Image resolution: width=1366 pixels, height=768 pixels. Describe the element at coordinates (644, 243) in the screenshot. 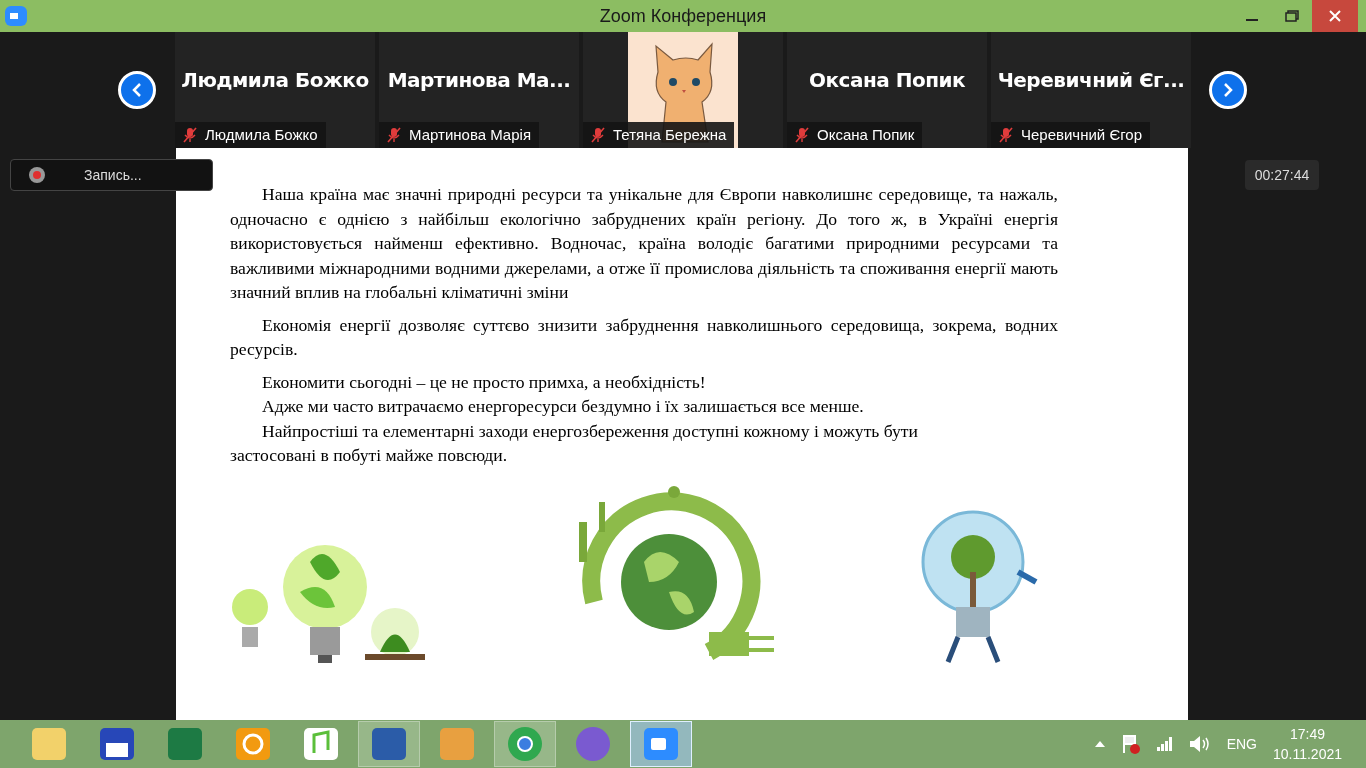

I see `paragraph: Наша країна має значні природні ресурси та унікальне для Європи навколишнє середовище, та нажаль, одночасно є однією з найбільш екологічно забруднених країн регіону. До того ж, в Україні енергія використовується найменш ефективно. Водночас, країна володіє багатими природними ресурсами та важливими міжнародними водними джерелами, а отже її промислова діяльність та споживання енергії мають значний вплив на глобальні кліматичні зміни` at that location.